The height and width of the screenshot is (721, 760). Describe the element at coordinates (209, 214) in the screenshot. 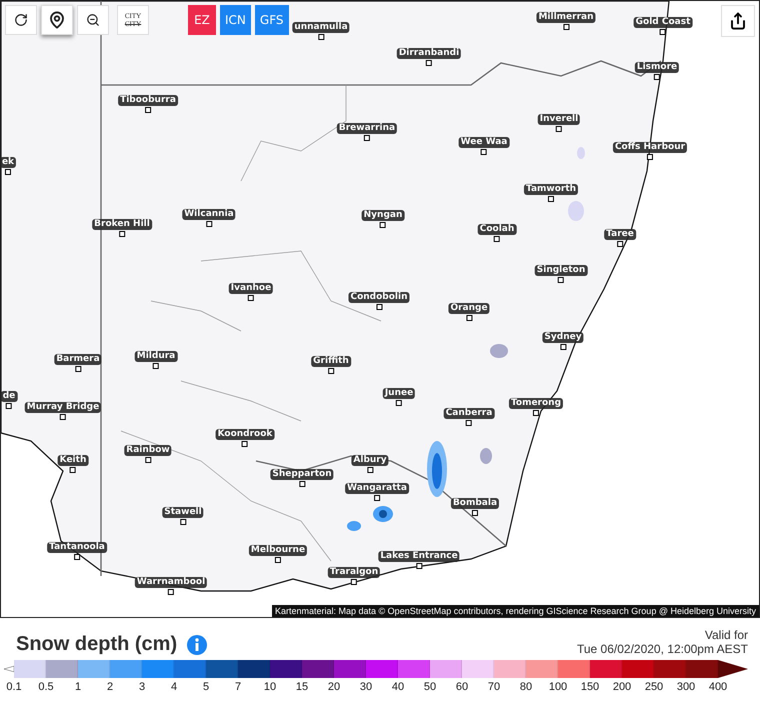

I see `city-label: Wilcannia` at that location.